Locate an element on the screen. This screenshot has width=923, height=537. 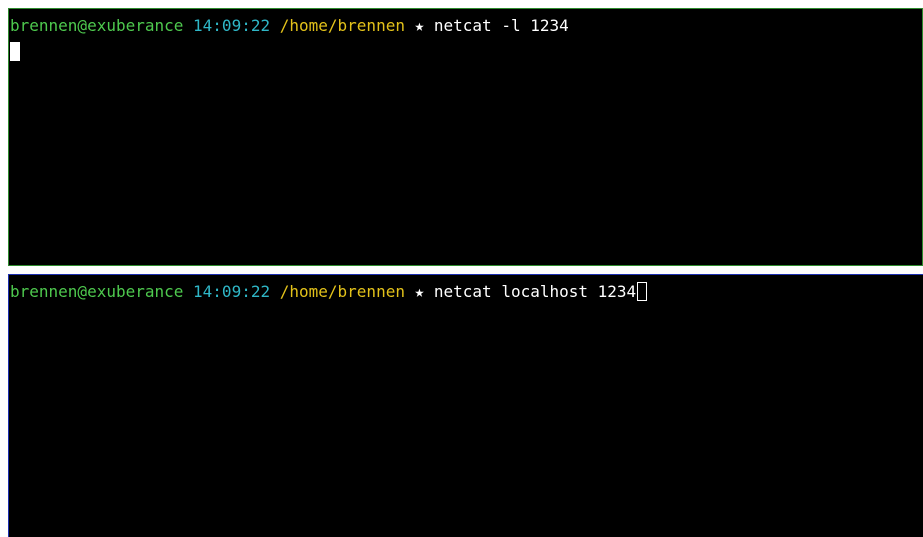
command-text: netcat localhost 1234 is located at coordinates (535, 291).